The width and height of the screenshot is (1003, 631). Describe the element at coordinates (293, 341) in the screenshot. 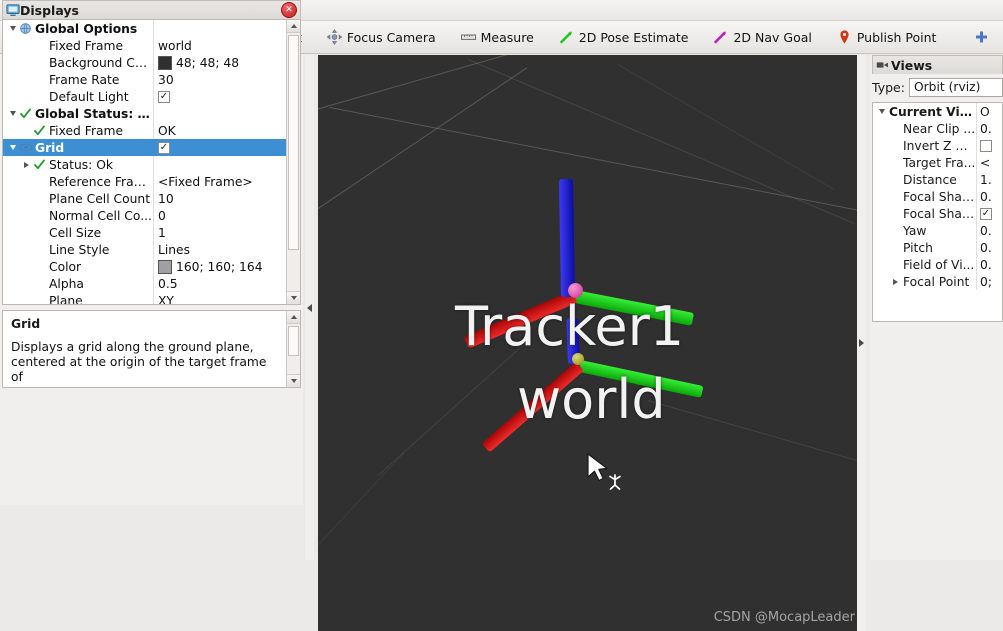

I see `desc-scroll-thumb` at that location.